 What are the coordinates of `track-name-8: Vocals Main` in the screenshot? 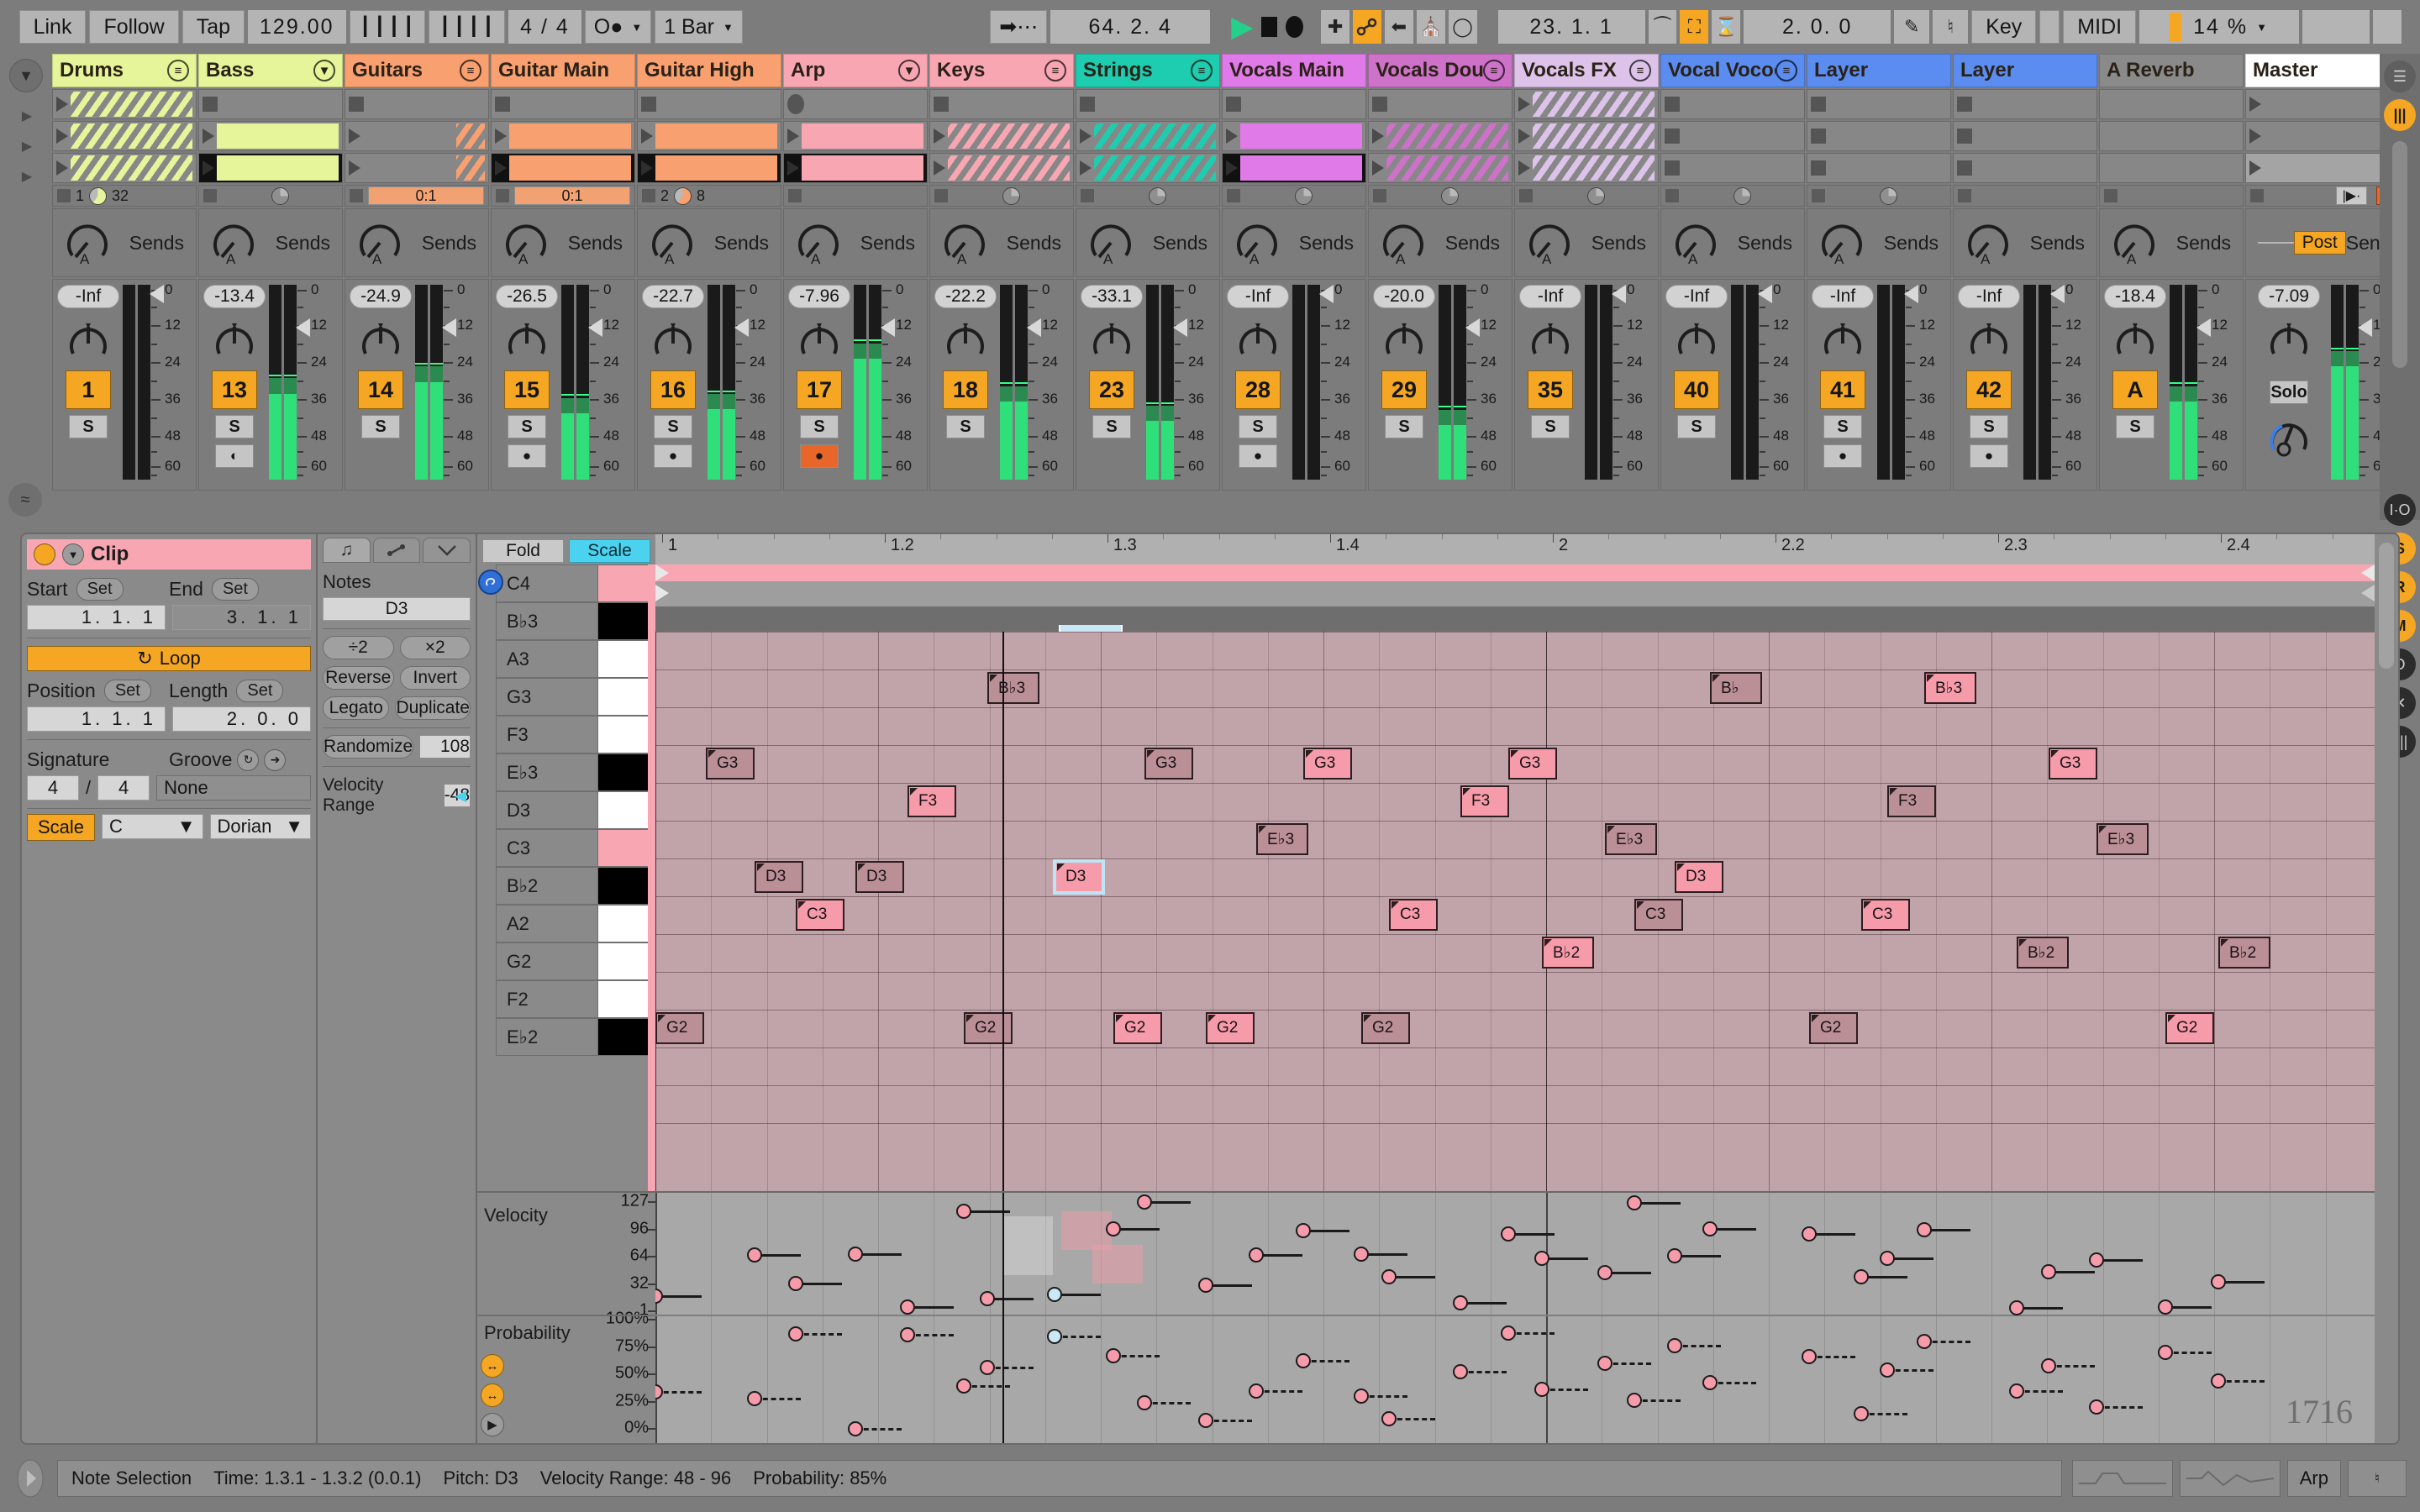 It's located at (1294, 70).